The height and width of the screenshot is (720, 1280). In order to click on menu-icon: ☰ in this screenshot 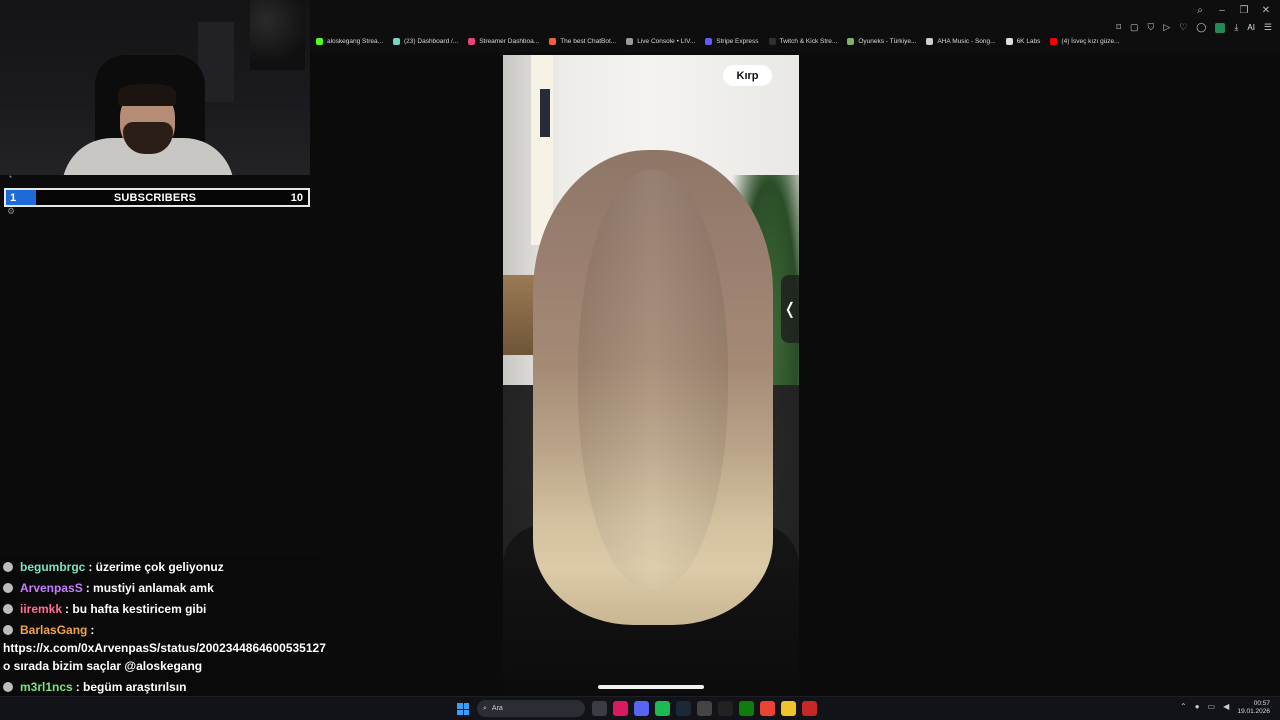, I will do `click(1268, 27)`.